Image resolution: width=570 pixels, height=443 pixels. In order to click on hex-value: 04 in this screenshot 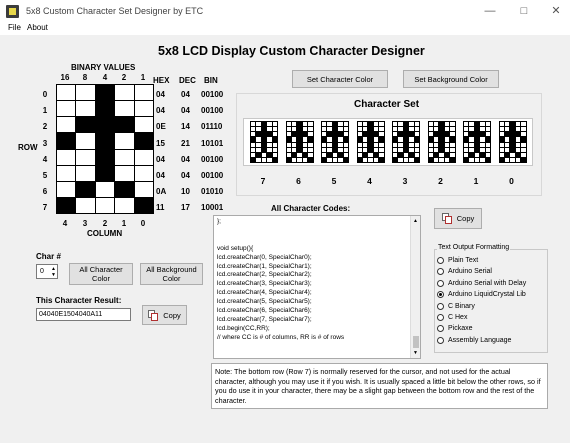, I will do `click(160, 175)`.